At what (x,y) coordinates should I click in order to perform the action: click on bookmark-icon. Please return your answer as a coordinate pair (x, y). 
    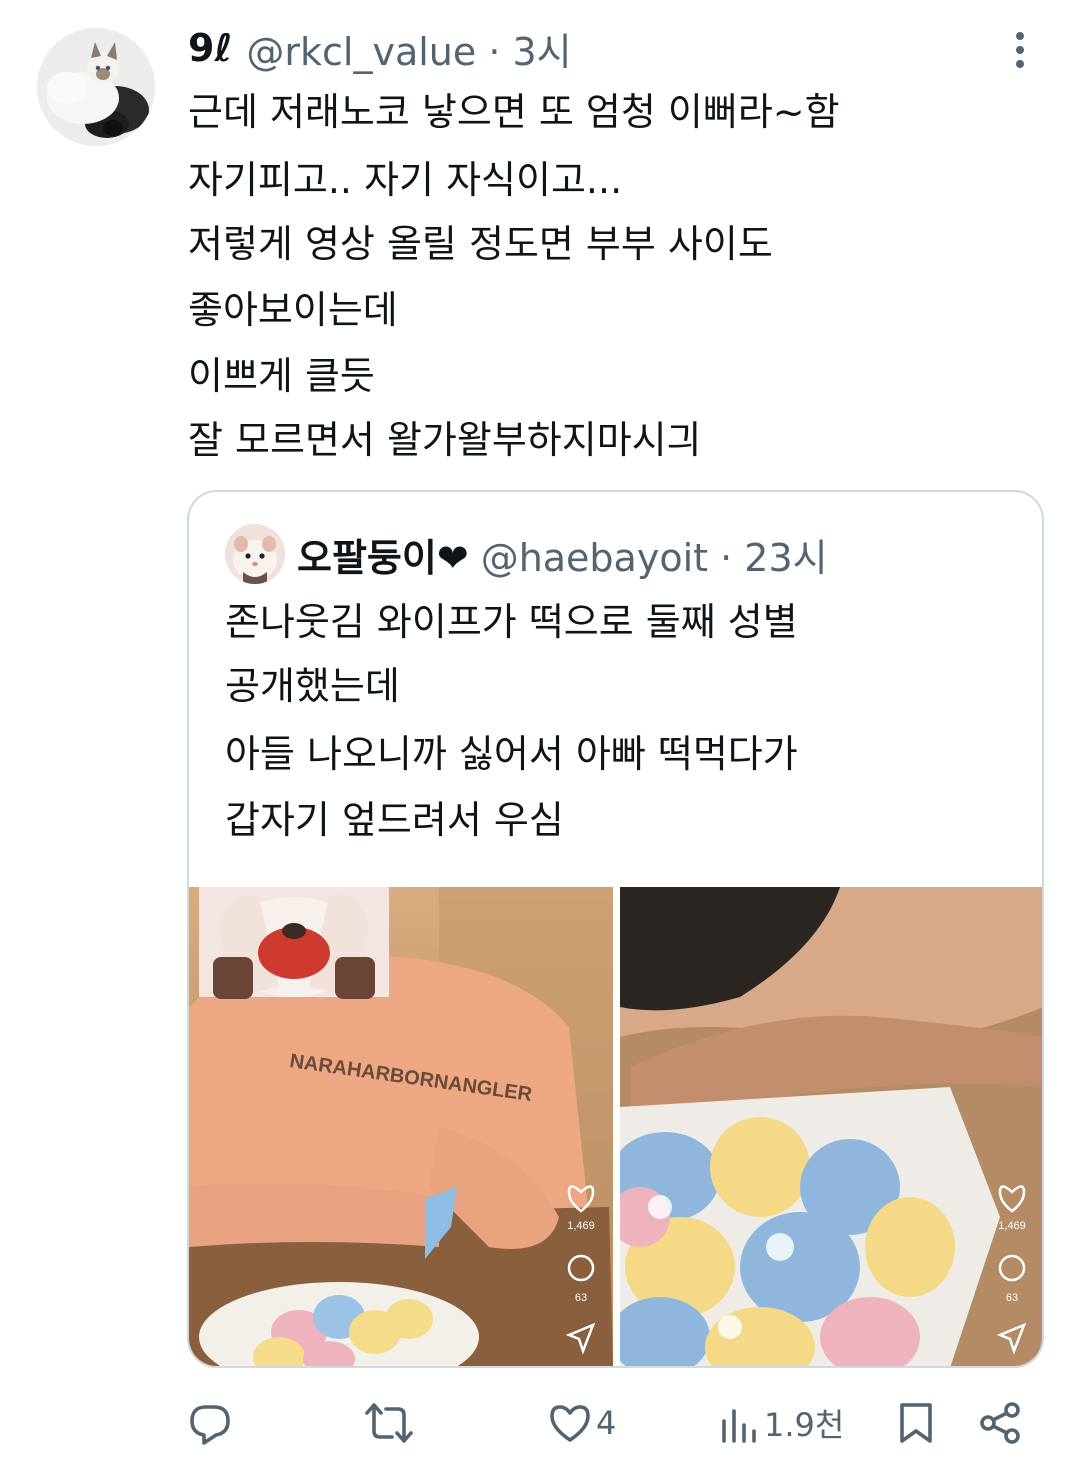
    Looking at the image, I should click on (916, 1423).